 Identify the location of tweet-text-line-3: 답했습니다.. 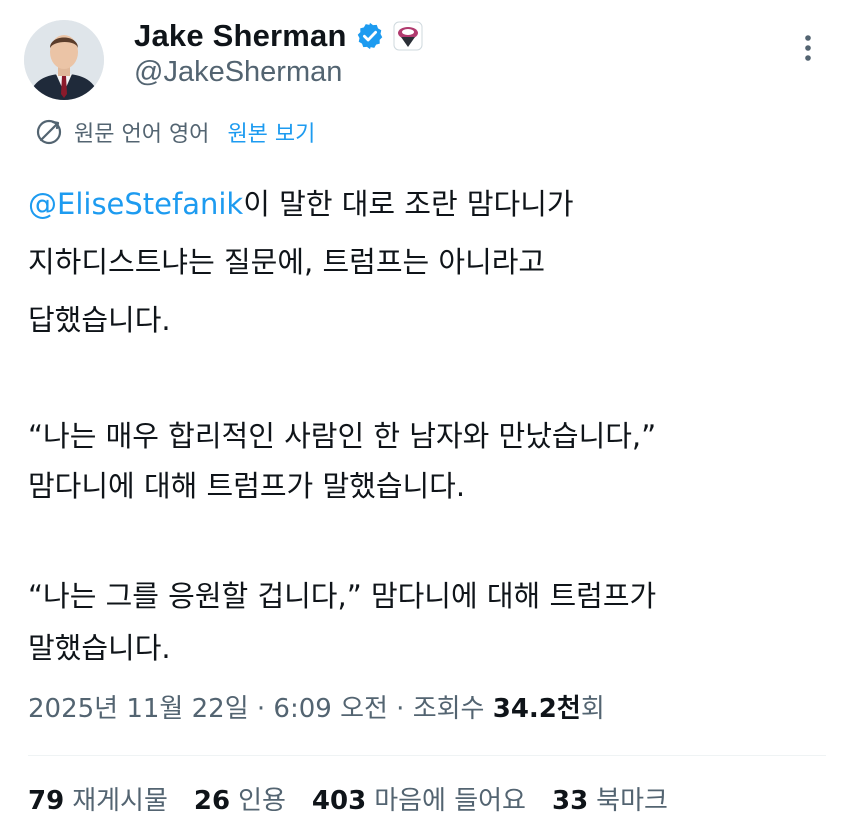
(99, 320).